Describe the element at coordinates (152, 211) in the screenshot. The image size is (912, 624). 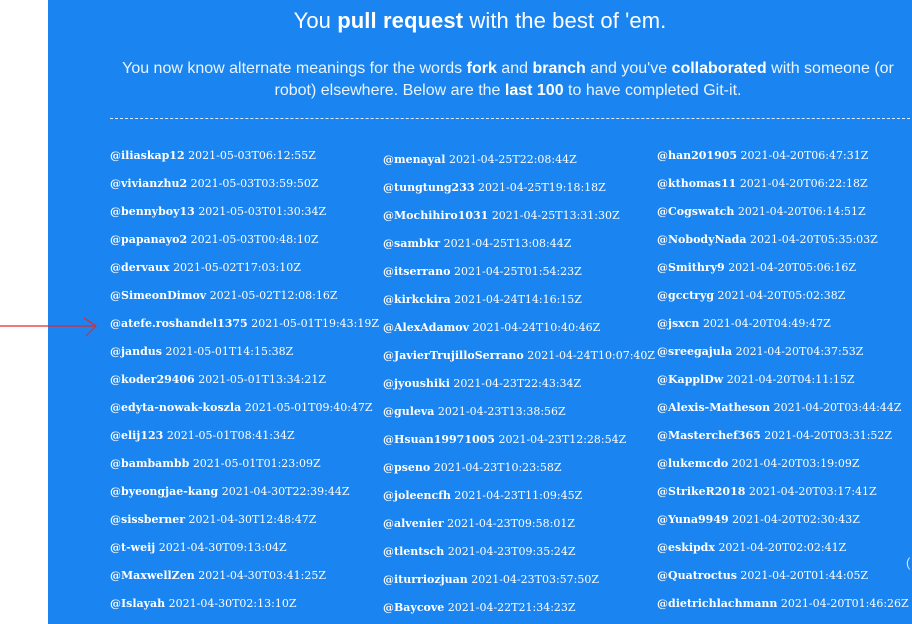
I see `user-link: @bennyboy13` at that location.